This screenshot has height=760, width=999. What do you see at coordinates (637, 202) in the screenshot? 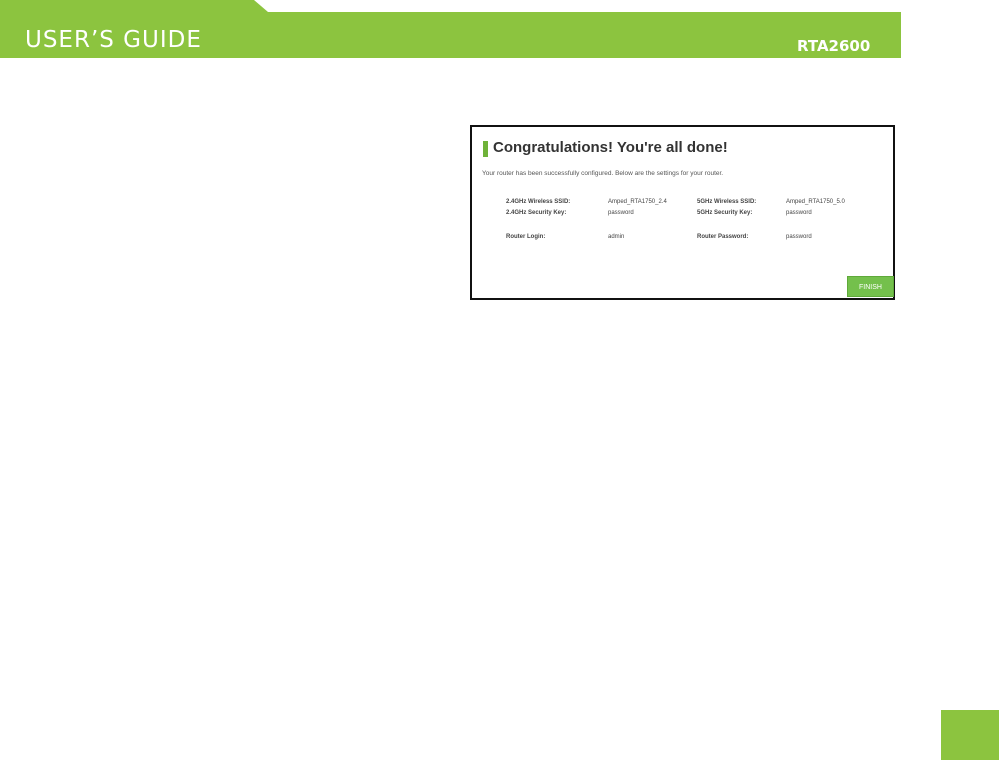
I see `ssid-24-value: Amped_RTA1750_2.4` at bounding box center [637, 202].